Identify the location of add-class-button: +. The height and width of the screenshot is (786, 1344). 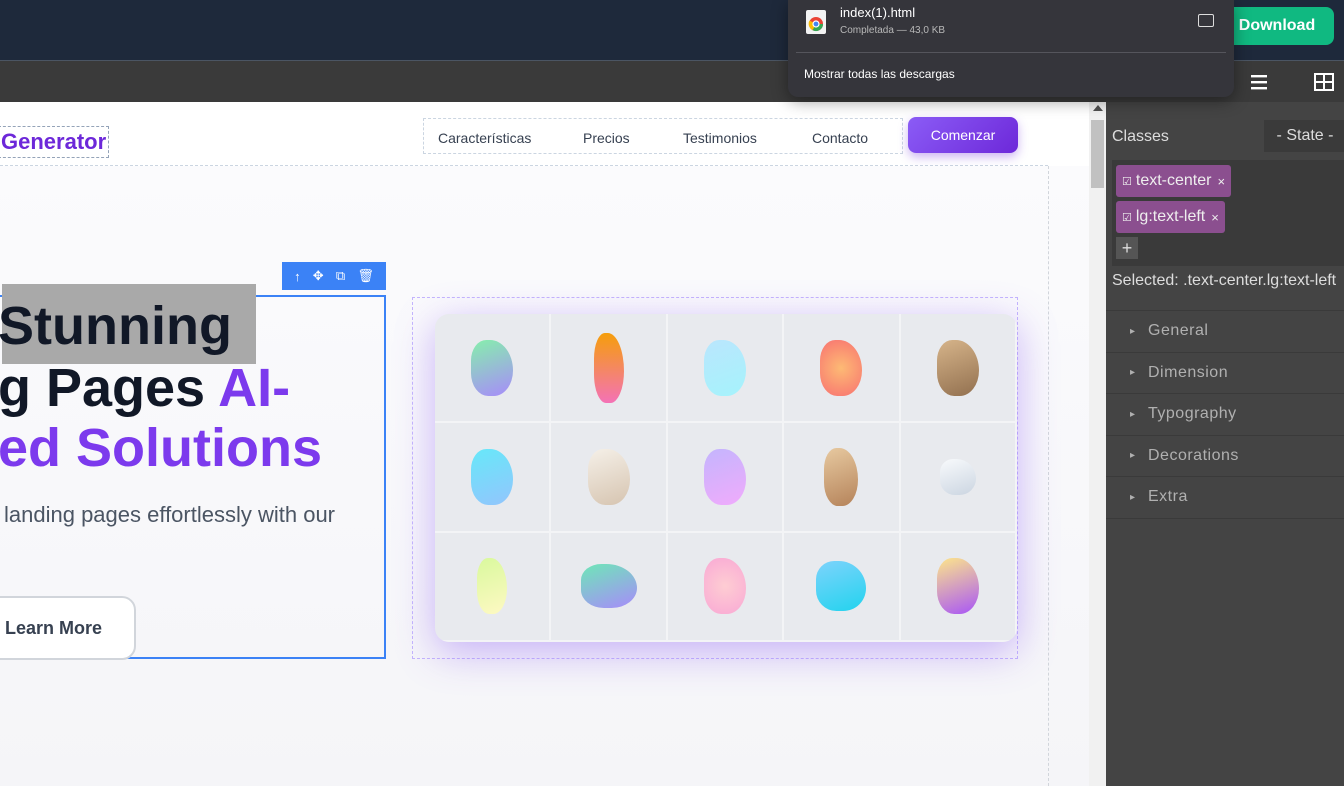
(1127, 248).